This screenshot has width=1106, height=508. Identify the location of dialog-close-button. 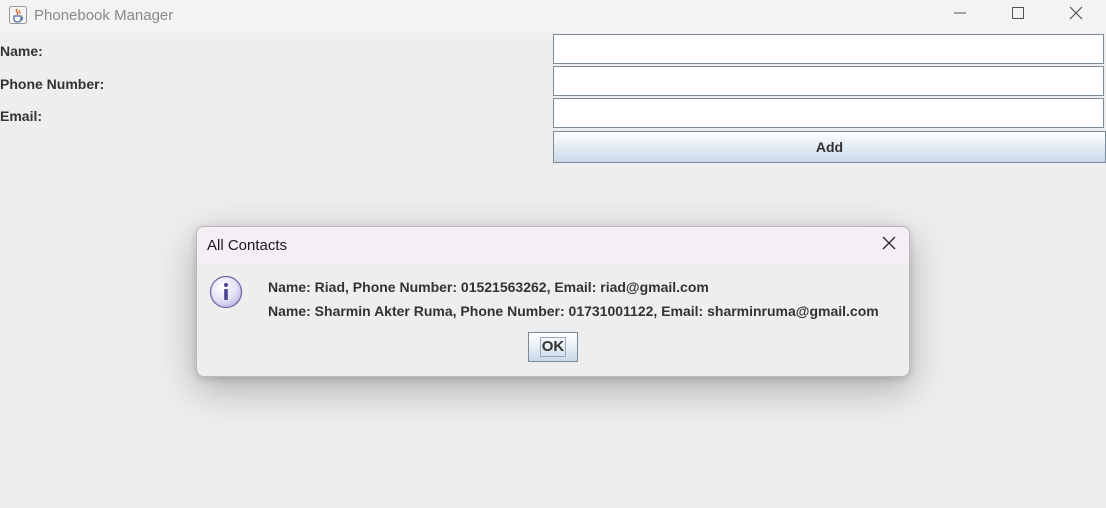
(889, 245).